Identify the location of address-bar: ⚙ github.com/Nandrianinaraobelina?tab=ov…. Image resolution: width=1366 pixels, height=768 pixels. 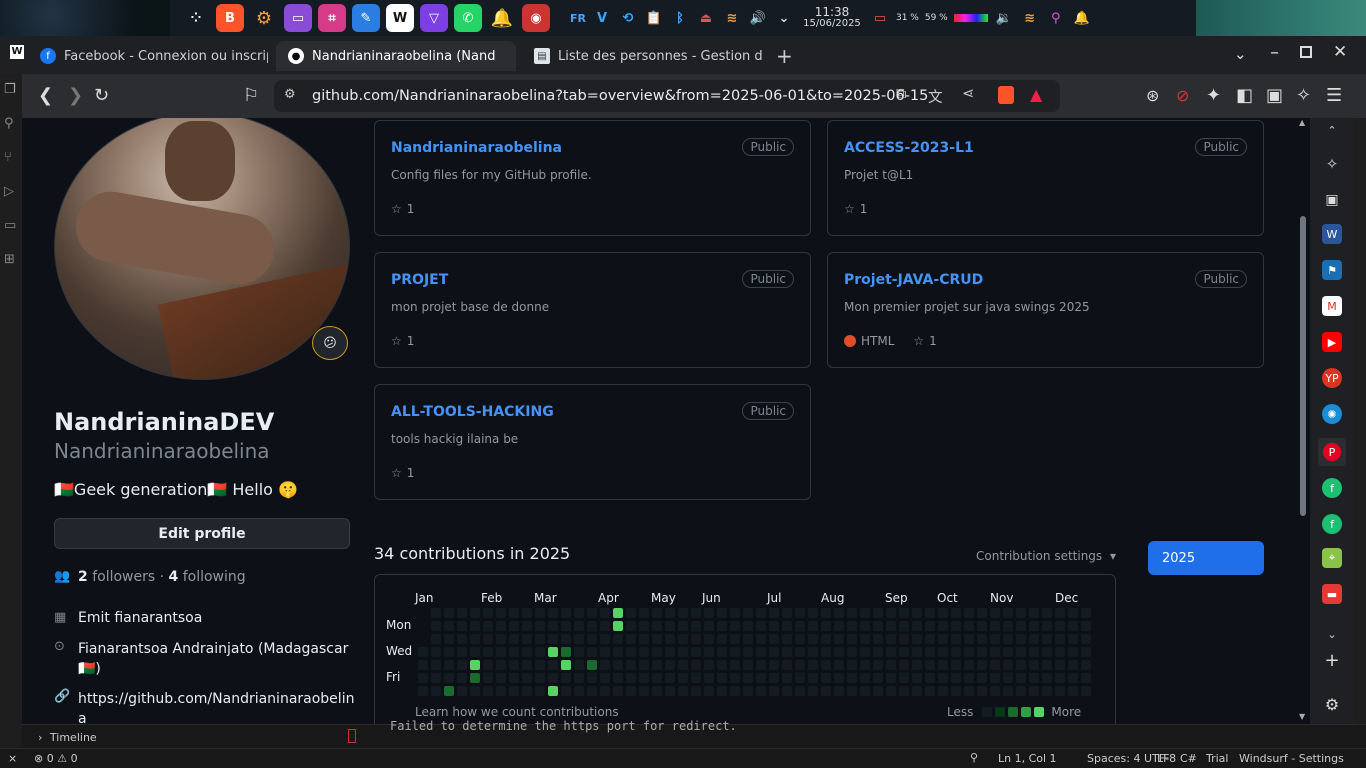
(667, 96).